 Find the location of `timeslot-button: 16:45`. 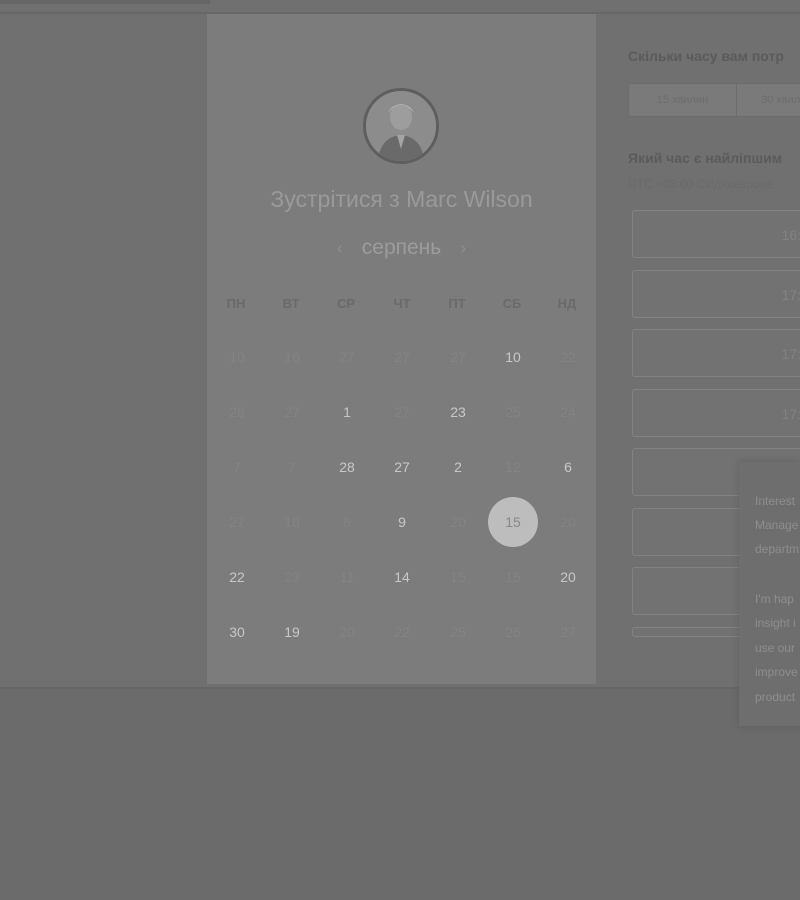

timeslot-button: 16:45 is located at coordinates (716, 234).